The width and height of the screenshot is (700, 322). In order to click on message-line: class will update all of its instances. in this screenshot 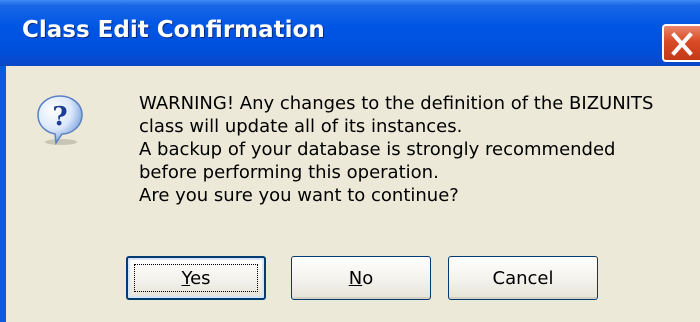, I will do `click(301, 126)`.